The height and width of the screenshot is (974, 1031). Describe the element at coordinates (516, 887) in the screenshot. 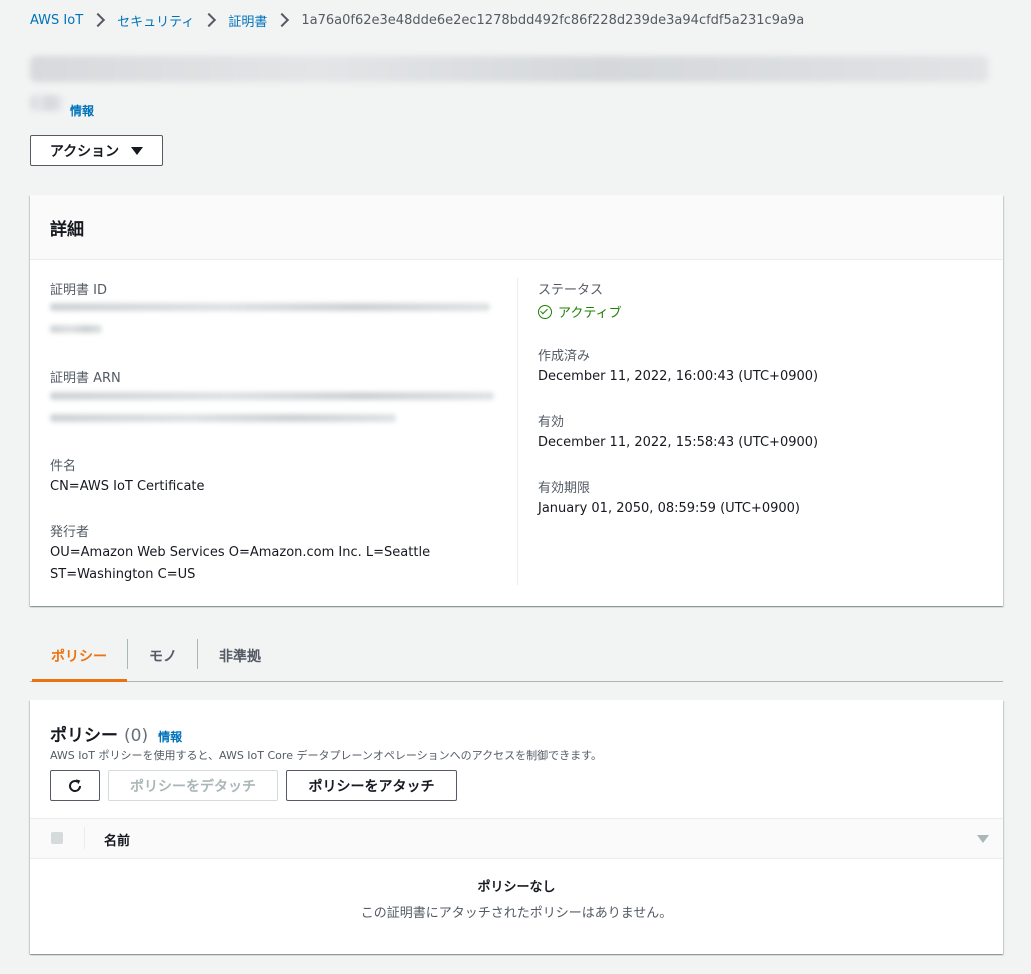

I see `empty-title: ポリシーなし` at that location.